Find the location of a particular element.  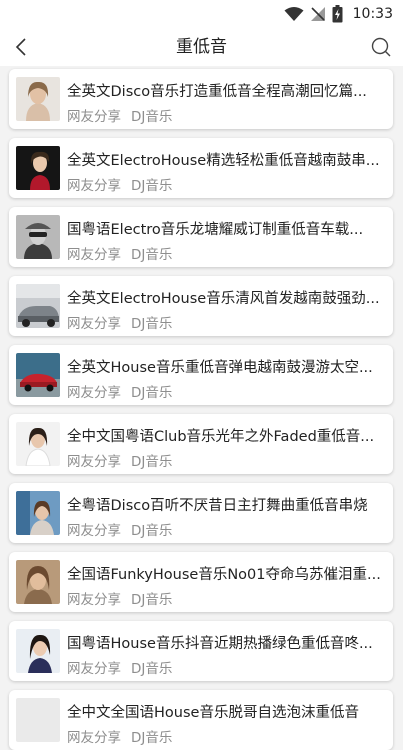

wifi-icon is located at coordinates (294, 14).